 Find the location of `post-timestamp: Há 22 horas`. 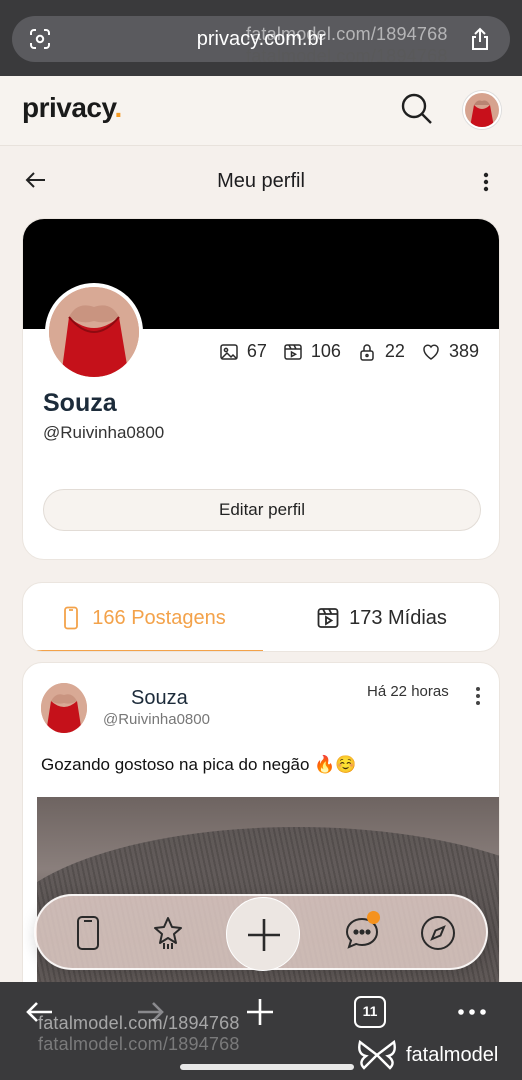

post-timestamp: Há 22 horas is located at coordinates (408, 691).